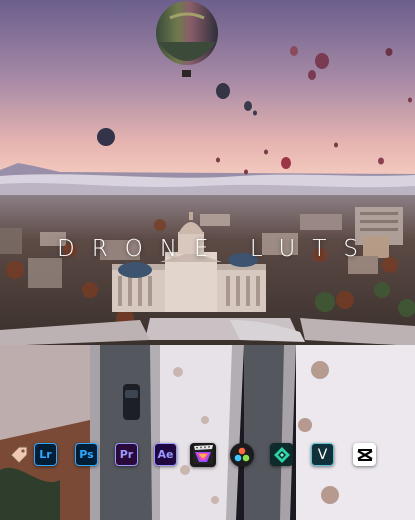 This screenshot has height=520, width=415. What do you see at coordinates (364, 454) in the screenshot?
I see `capcut-icon` at bounding box center [364, 454].